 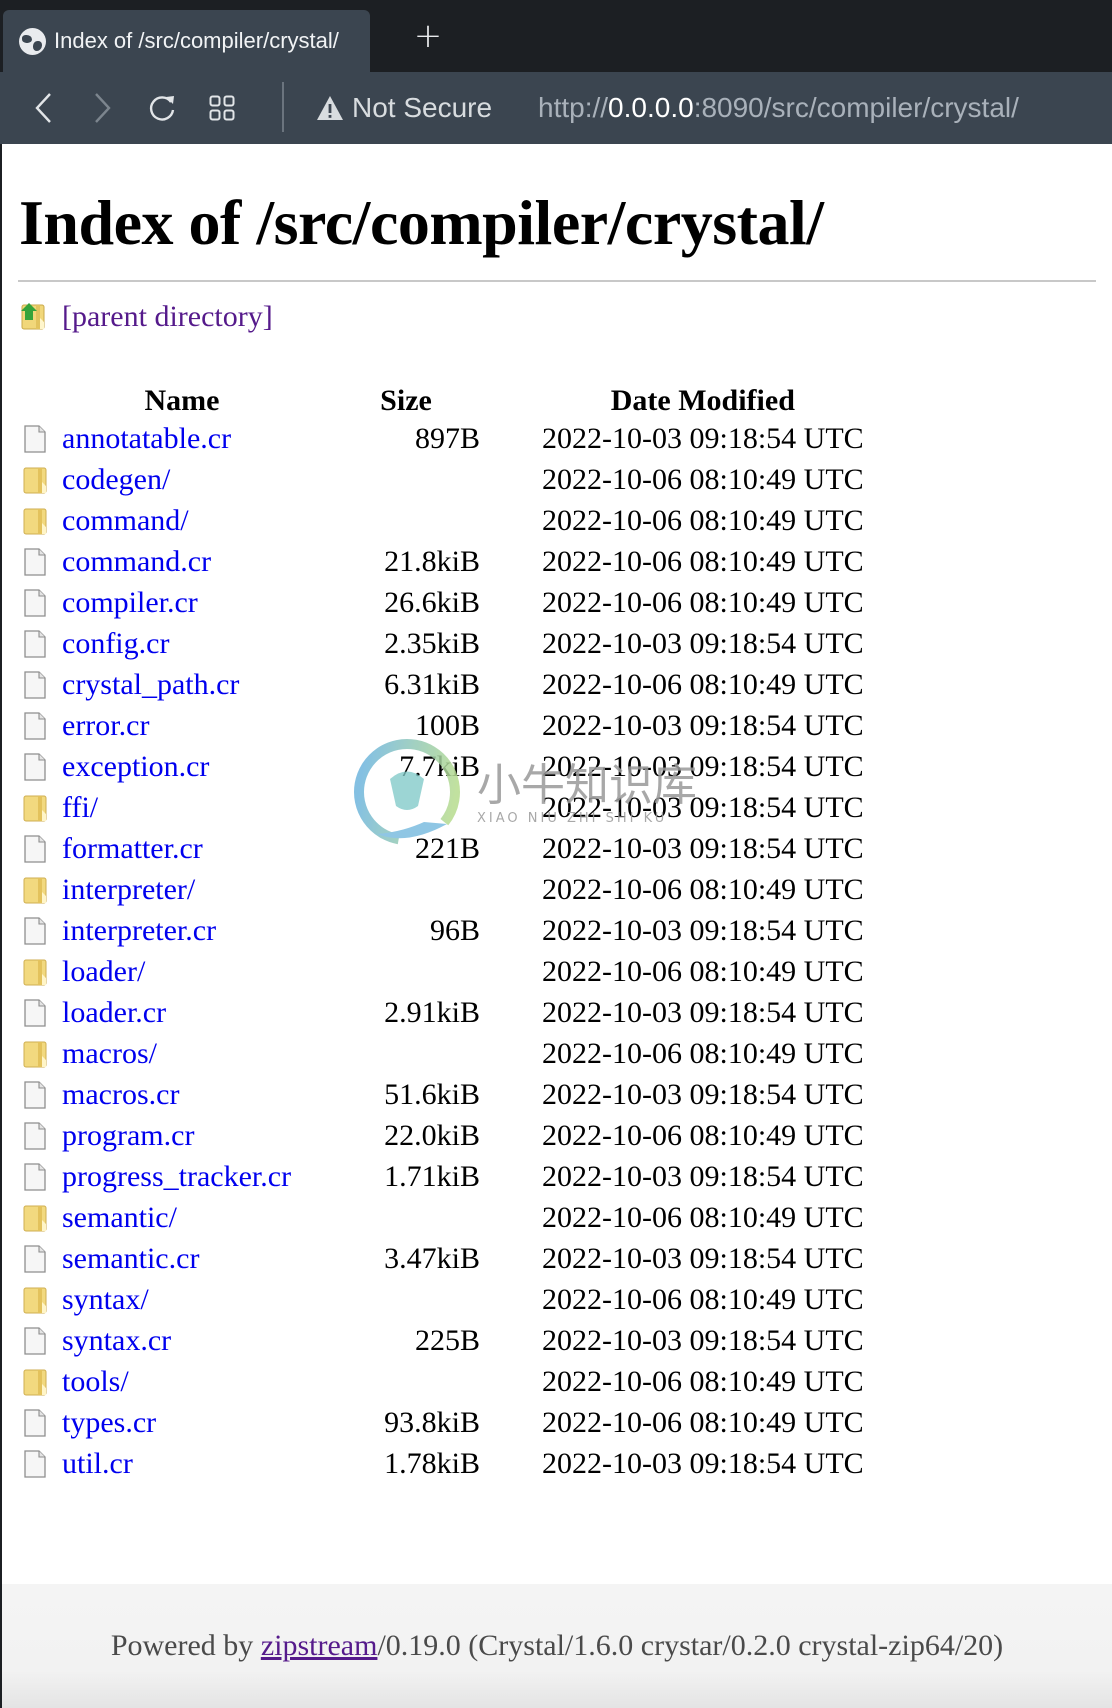 I want to click on table-row: ffi/ 2022-10-03 09:18:54 UTC, so click(x=442, y=807).